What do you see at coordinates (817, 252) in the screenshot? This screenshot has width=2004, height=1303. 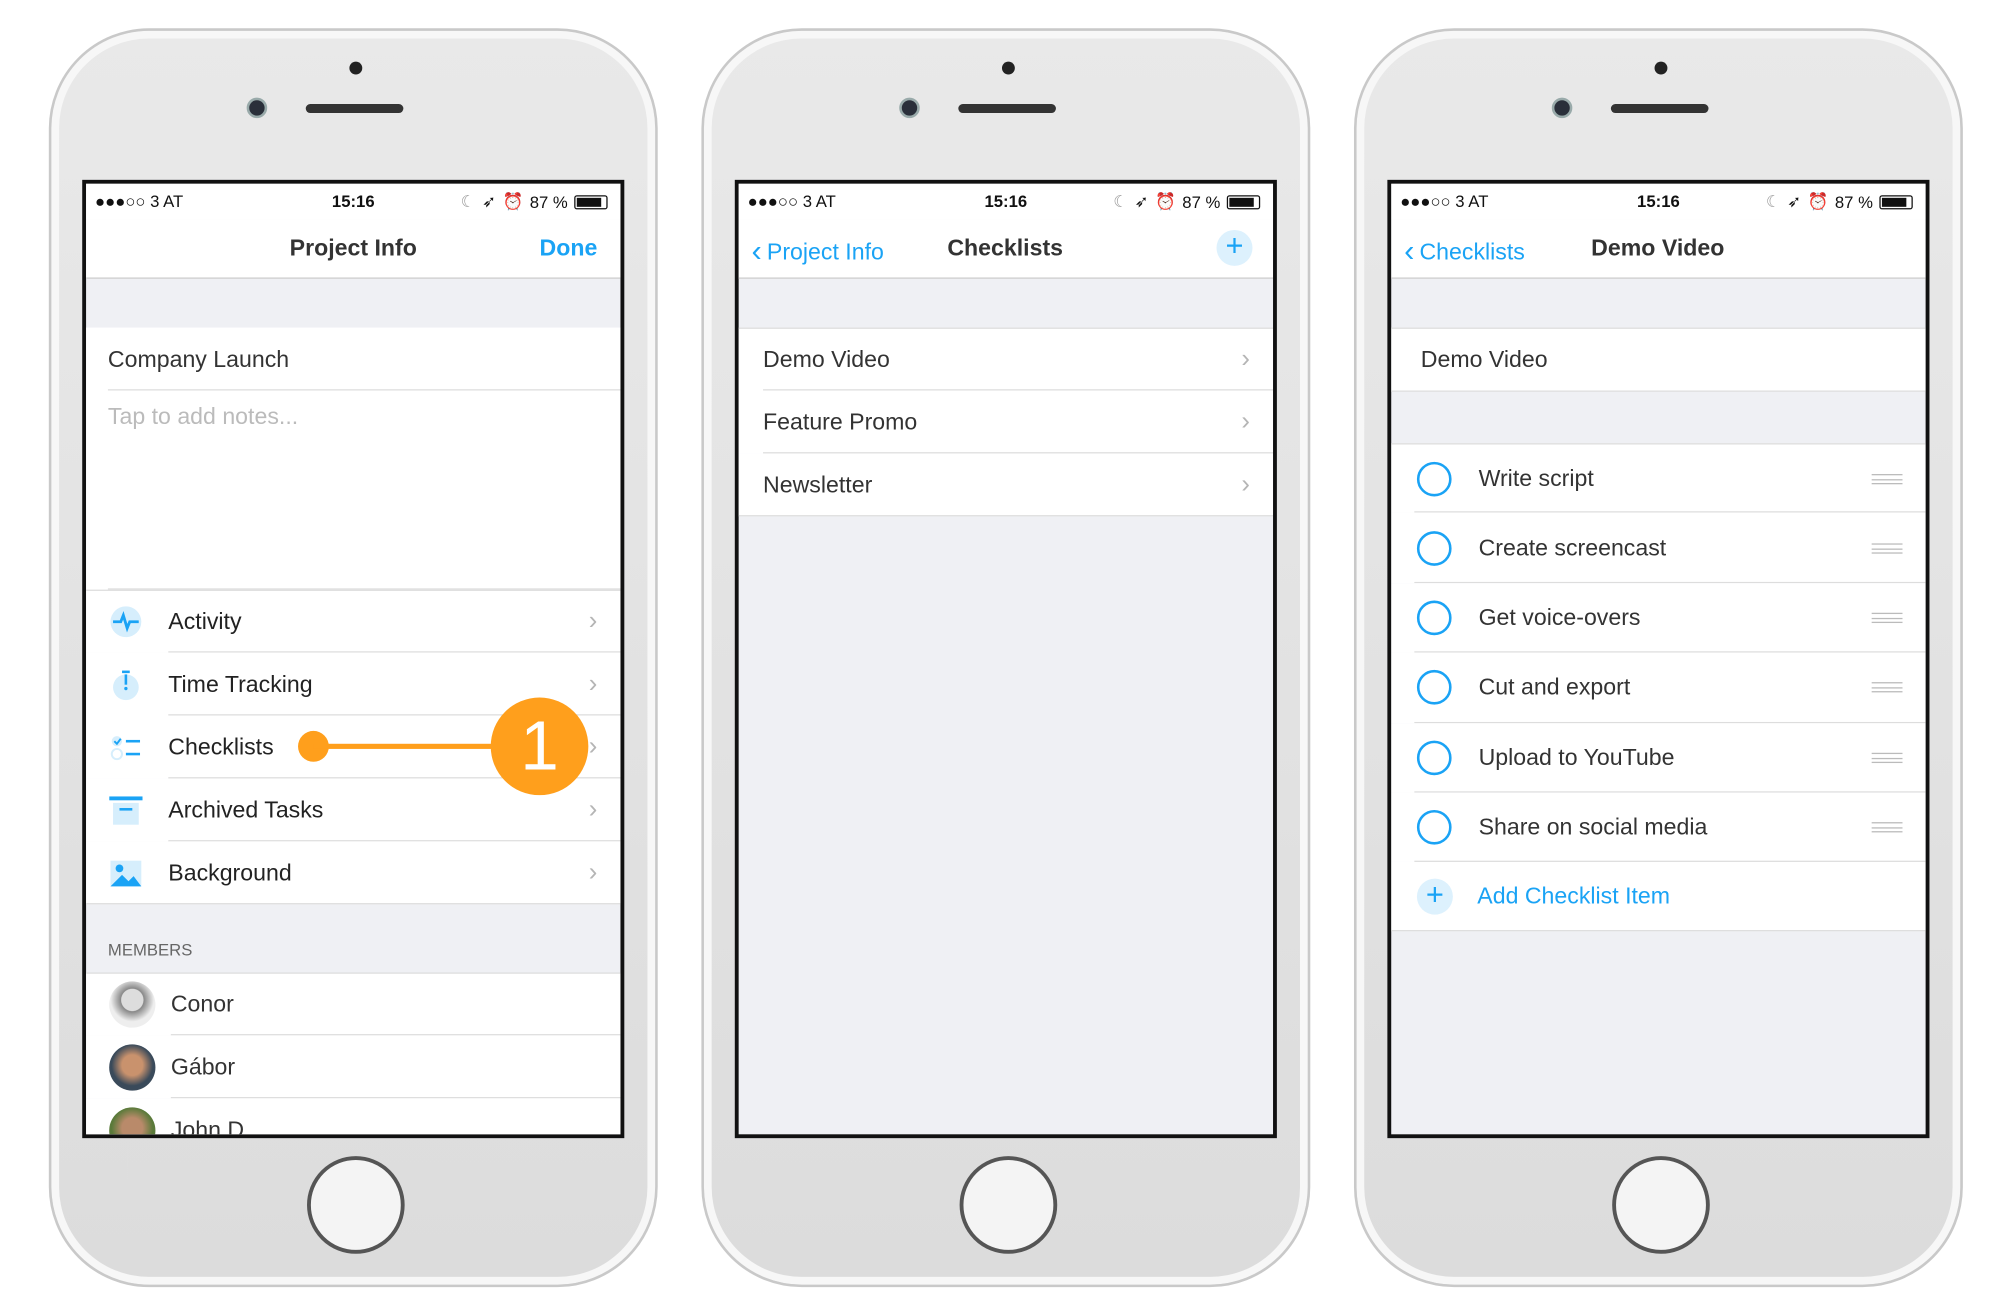 I see `back-button: ‹ Project Info` at bounding box center [817, 252].